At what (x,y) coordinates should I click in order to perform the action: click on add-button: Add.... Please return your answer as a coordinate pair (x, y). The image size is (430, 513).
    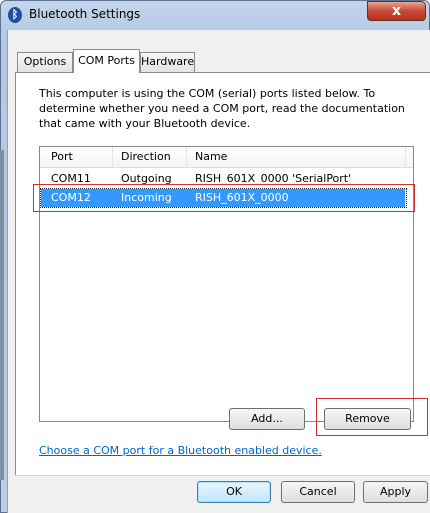
    Looking at the image, I should click on (267, 419).